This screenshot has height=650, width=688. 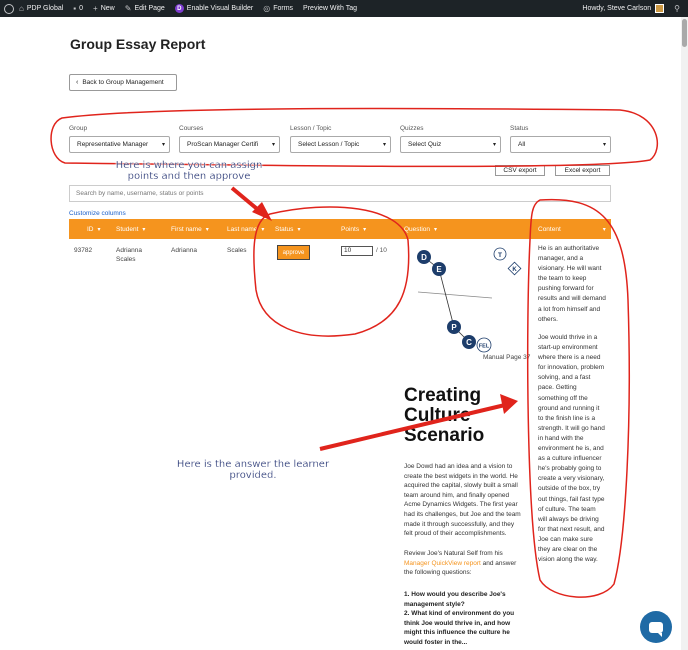 I want to click on group-select: Representative Manager ▾, so click(x=119, y=144).